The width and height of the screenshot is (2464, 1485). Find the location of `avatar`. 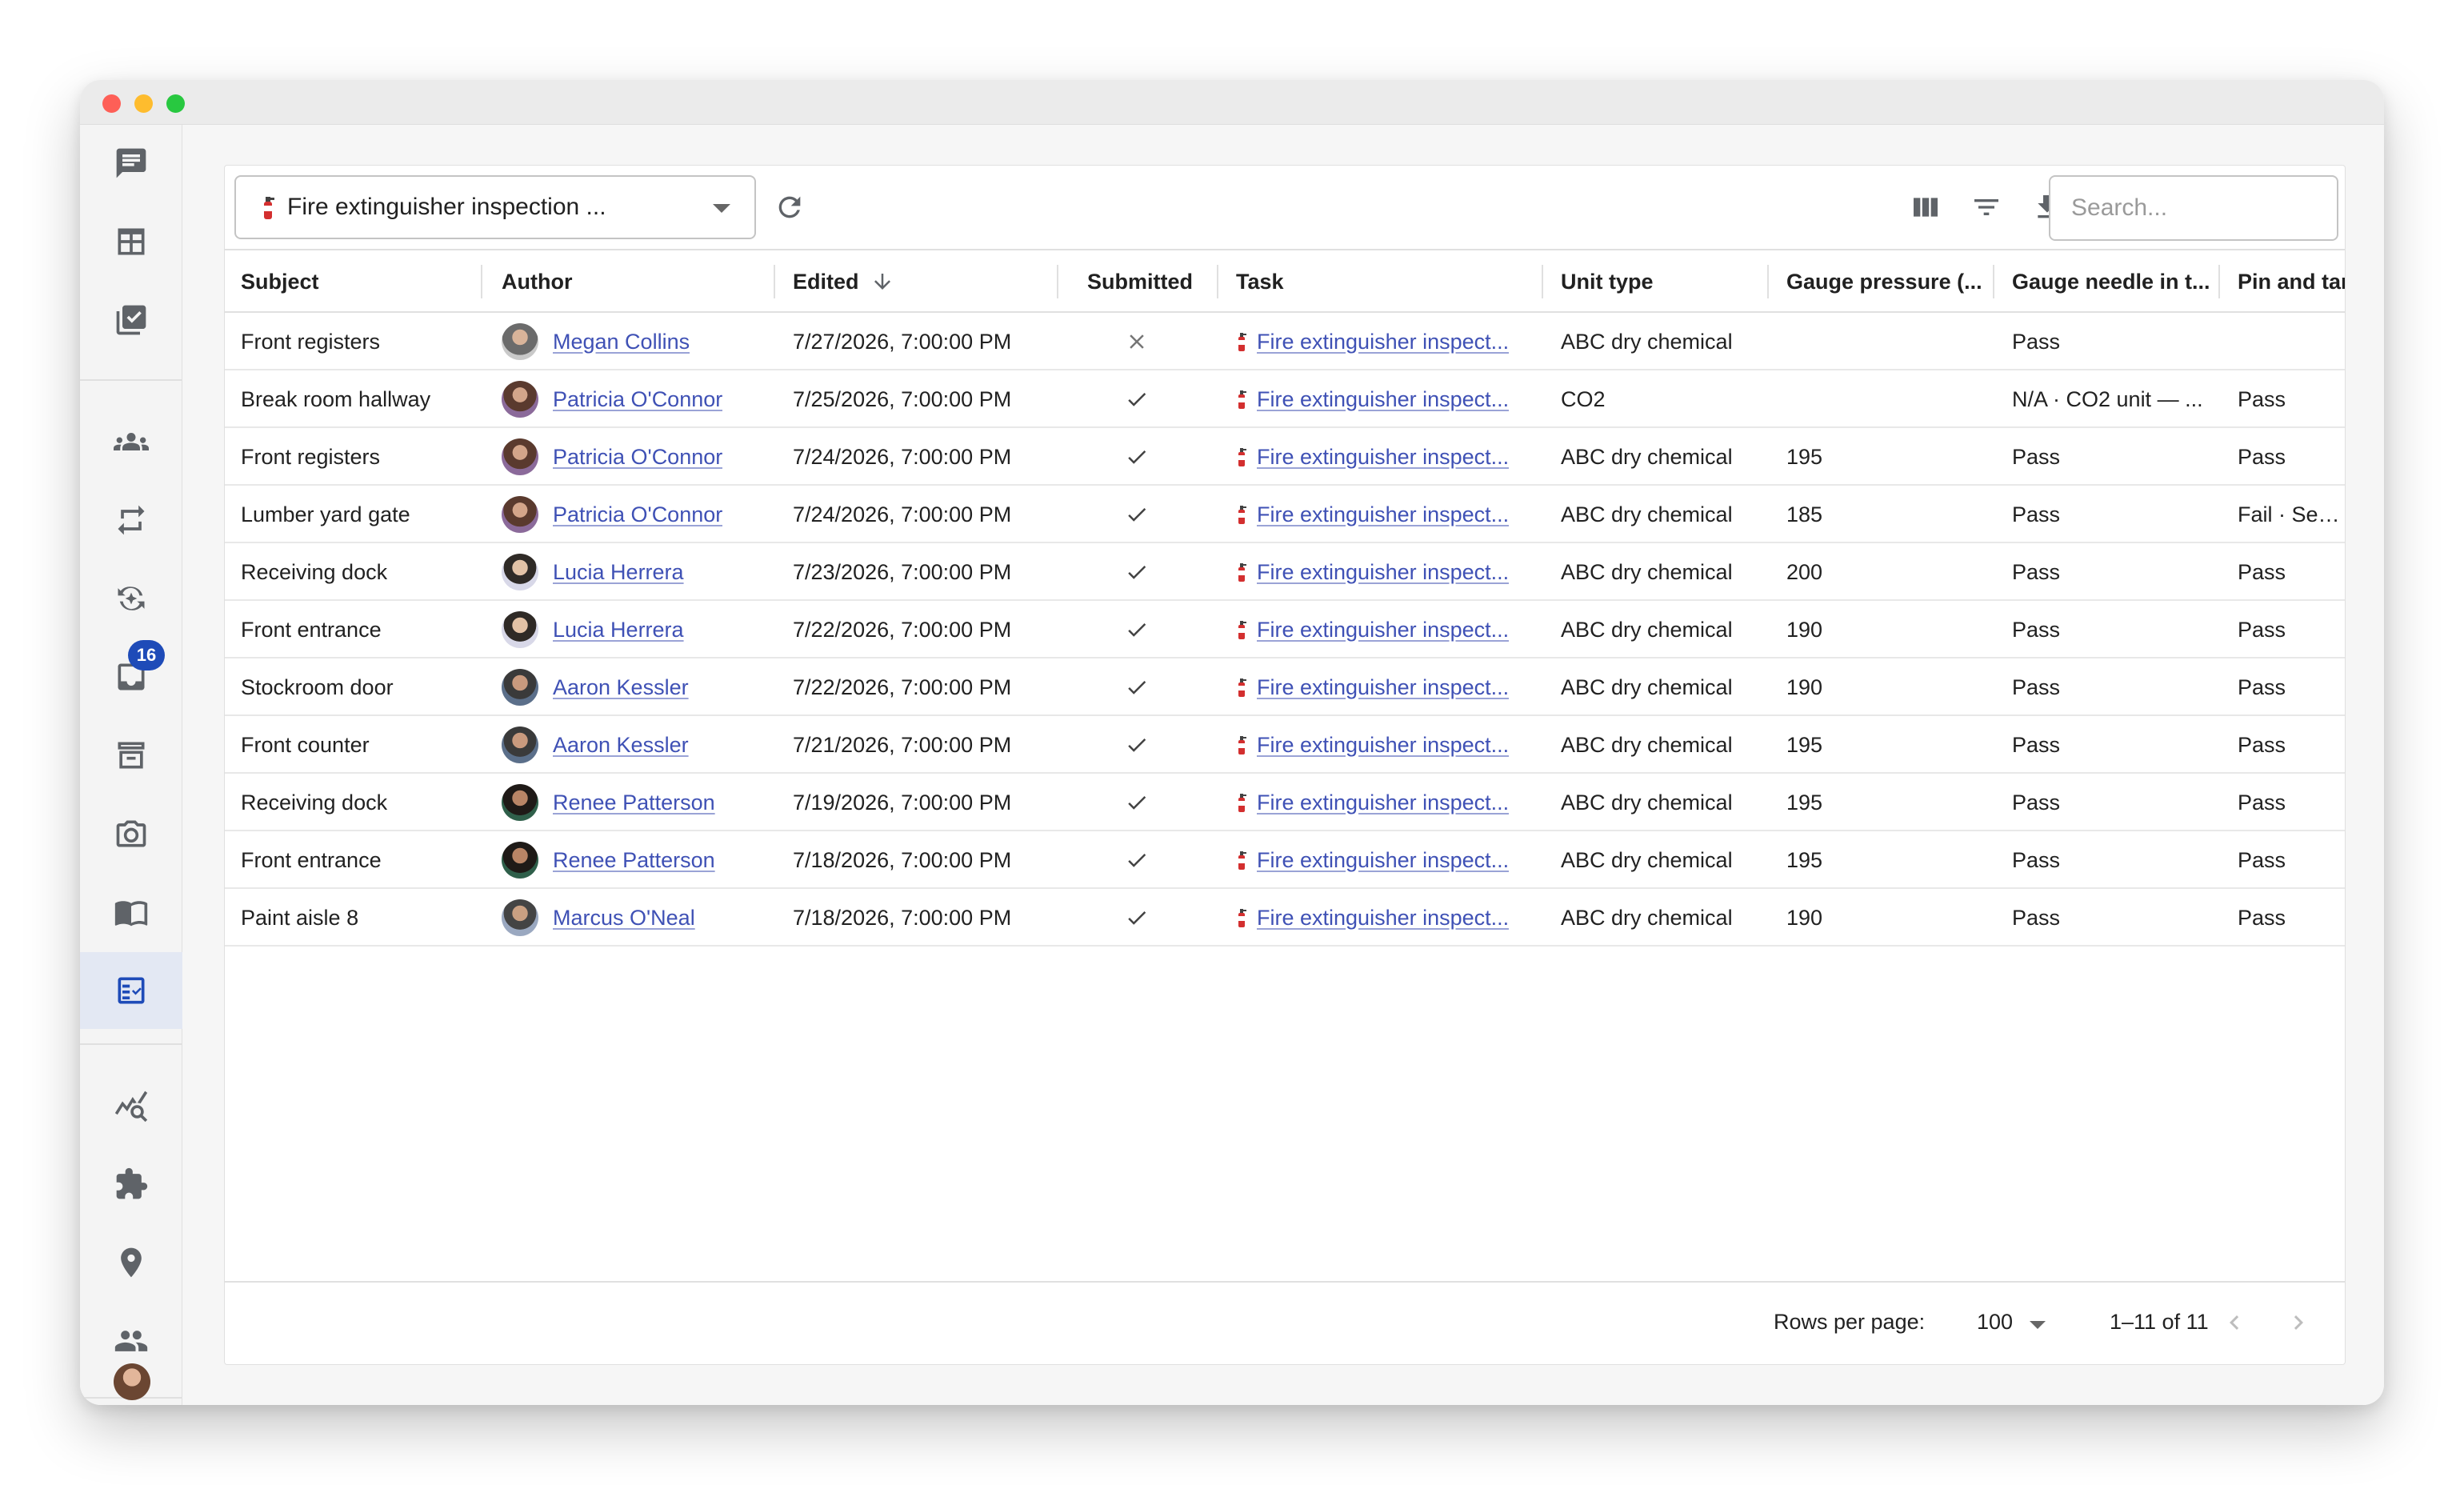

avatar is located at coordinates (520, 629).